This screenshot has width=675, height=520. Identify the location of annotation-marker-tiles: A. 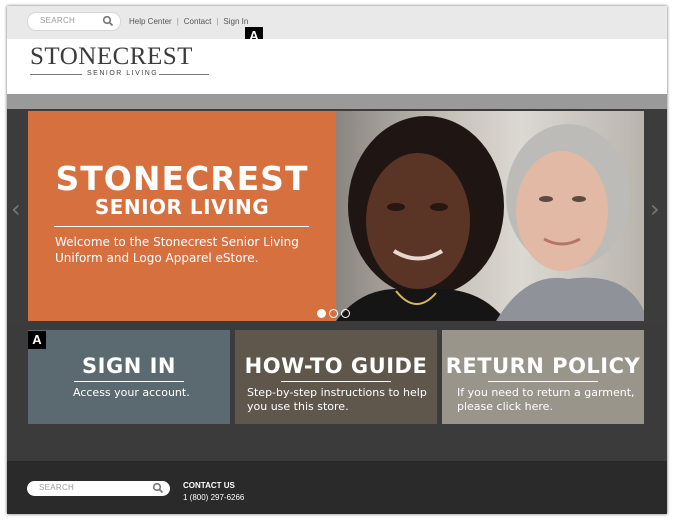
(37, 340).